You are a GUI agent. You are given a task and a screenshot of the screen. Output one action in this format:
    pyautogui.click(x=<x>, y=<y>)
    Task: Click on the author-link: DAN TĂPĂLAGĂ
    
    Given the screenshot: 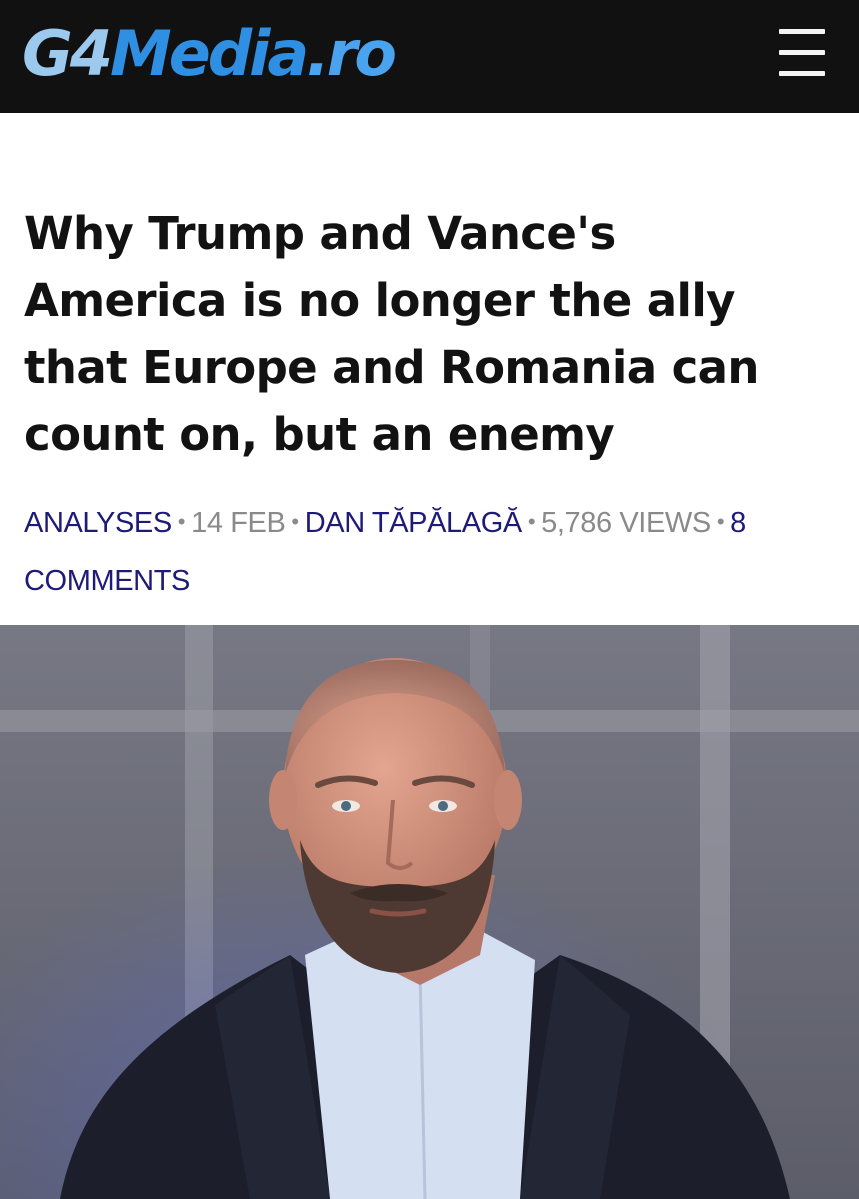 What is the action you would take?
    pyautogui.click(x=413, y=523)
    